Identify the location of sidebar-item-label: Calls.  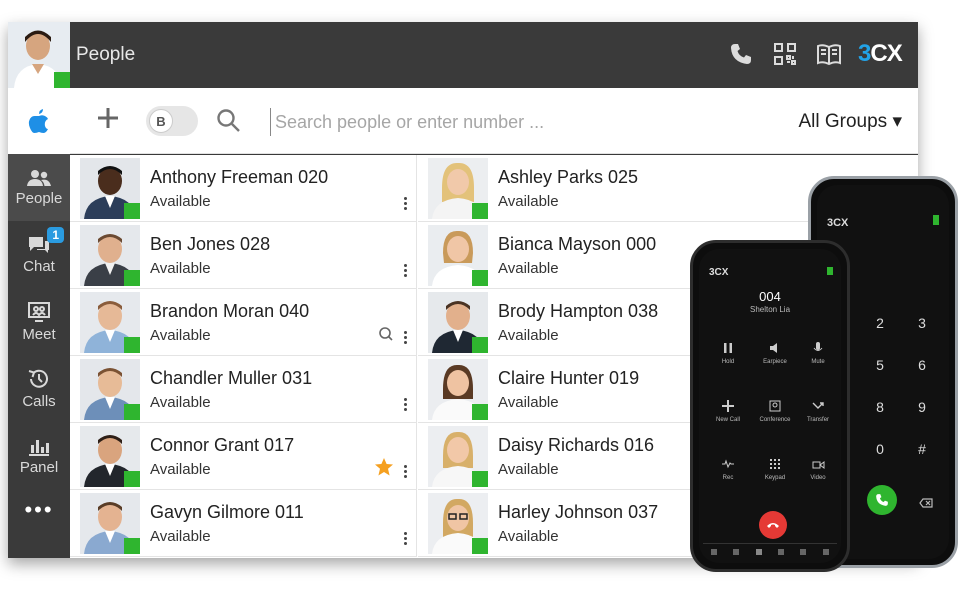
(39, 401).